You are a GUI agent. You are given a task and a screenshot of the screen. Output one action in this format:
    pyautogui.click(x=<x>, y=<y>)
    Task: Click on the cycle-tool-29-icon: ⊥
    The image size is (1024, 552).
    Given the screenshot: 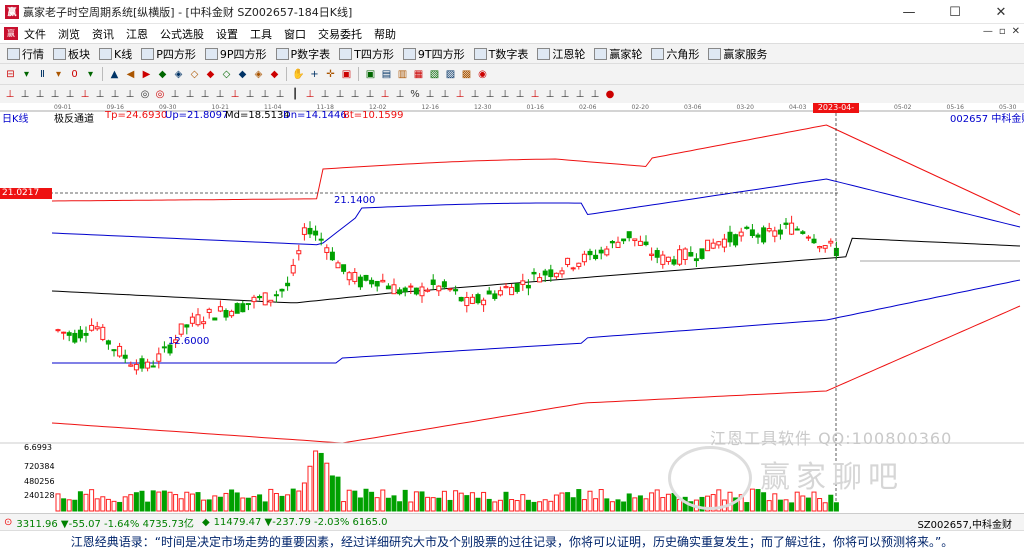 What is the action you would take?
    pyautogui.click(x=445, y=94)
    